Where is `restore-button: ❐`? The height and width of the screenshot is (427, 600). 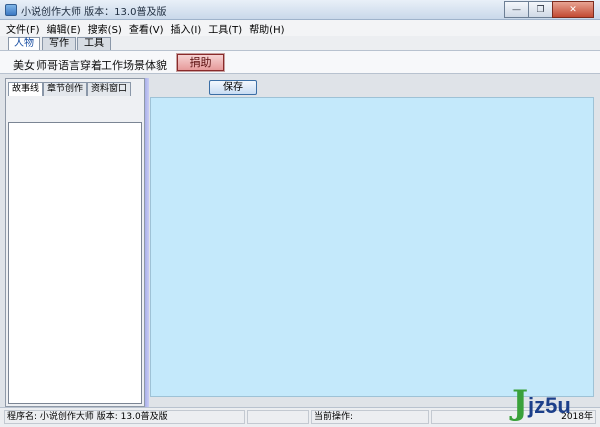 restore-button: ❐ is located at coordinates (540, 9).